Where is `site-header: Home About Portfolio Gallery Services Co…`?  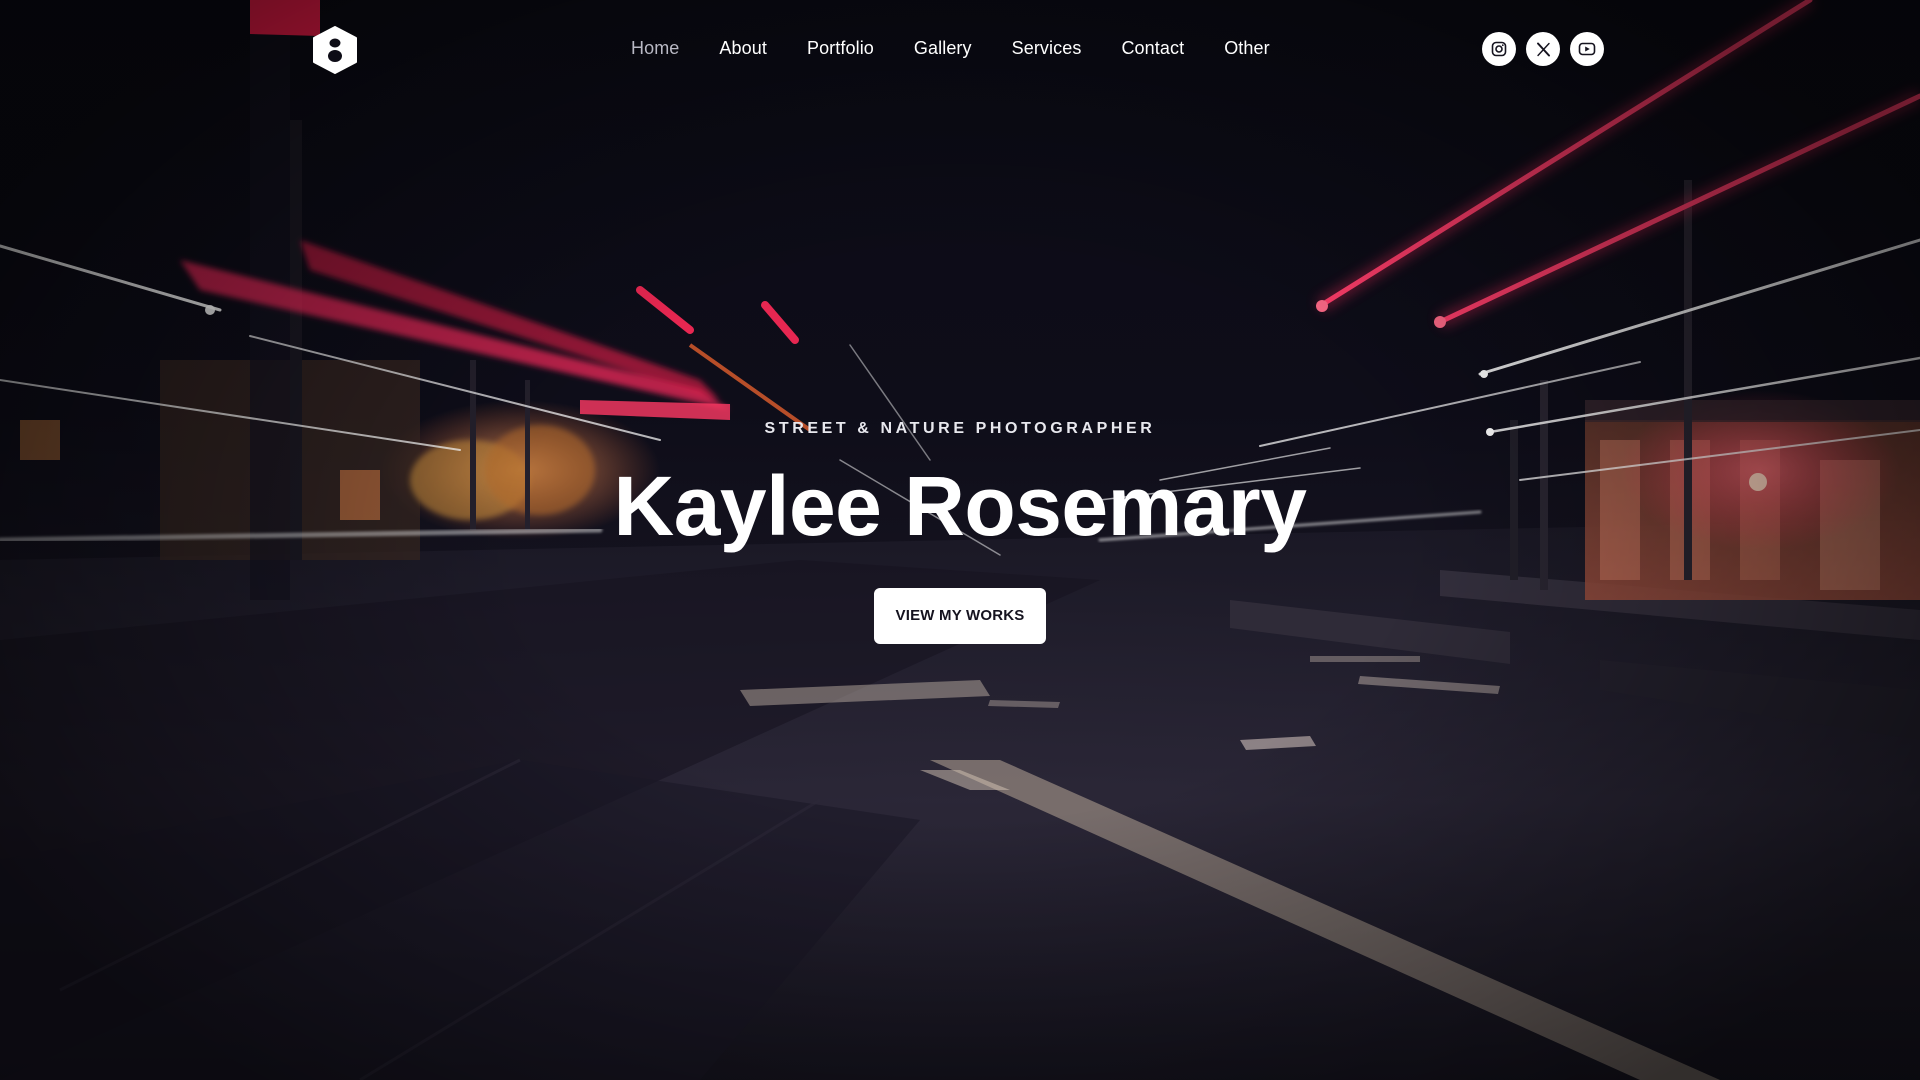
site-header: Home About Portfolio Gallery Services Co… is located at coordinates (960, 50).